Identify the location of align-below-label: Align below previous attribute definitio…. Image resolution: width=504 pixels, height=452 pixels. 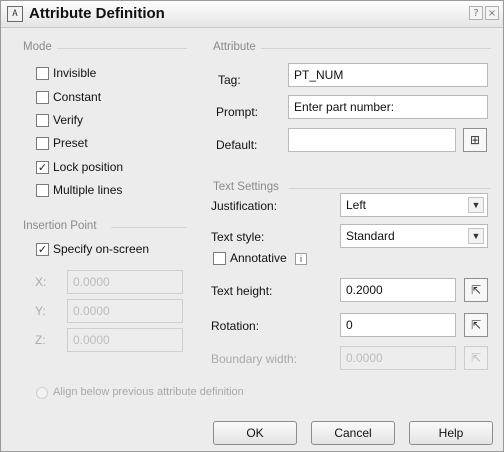
(148, 392).